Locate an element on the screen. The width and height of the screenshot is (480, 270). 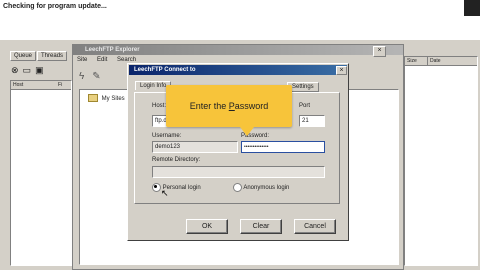
mouse-cursor-icon: ↖ is located at coordinates (165, 193).